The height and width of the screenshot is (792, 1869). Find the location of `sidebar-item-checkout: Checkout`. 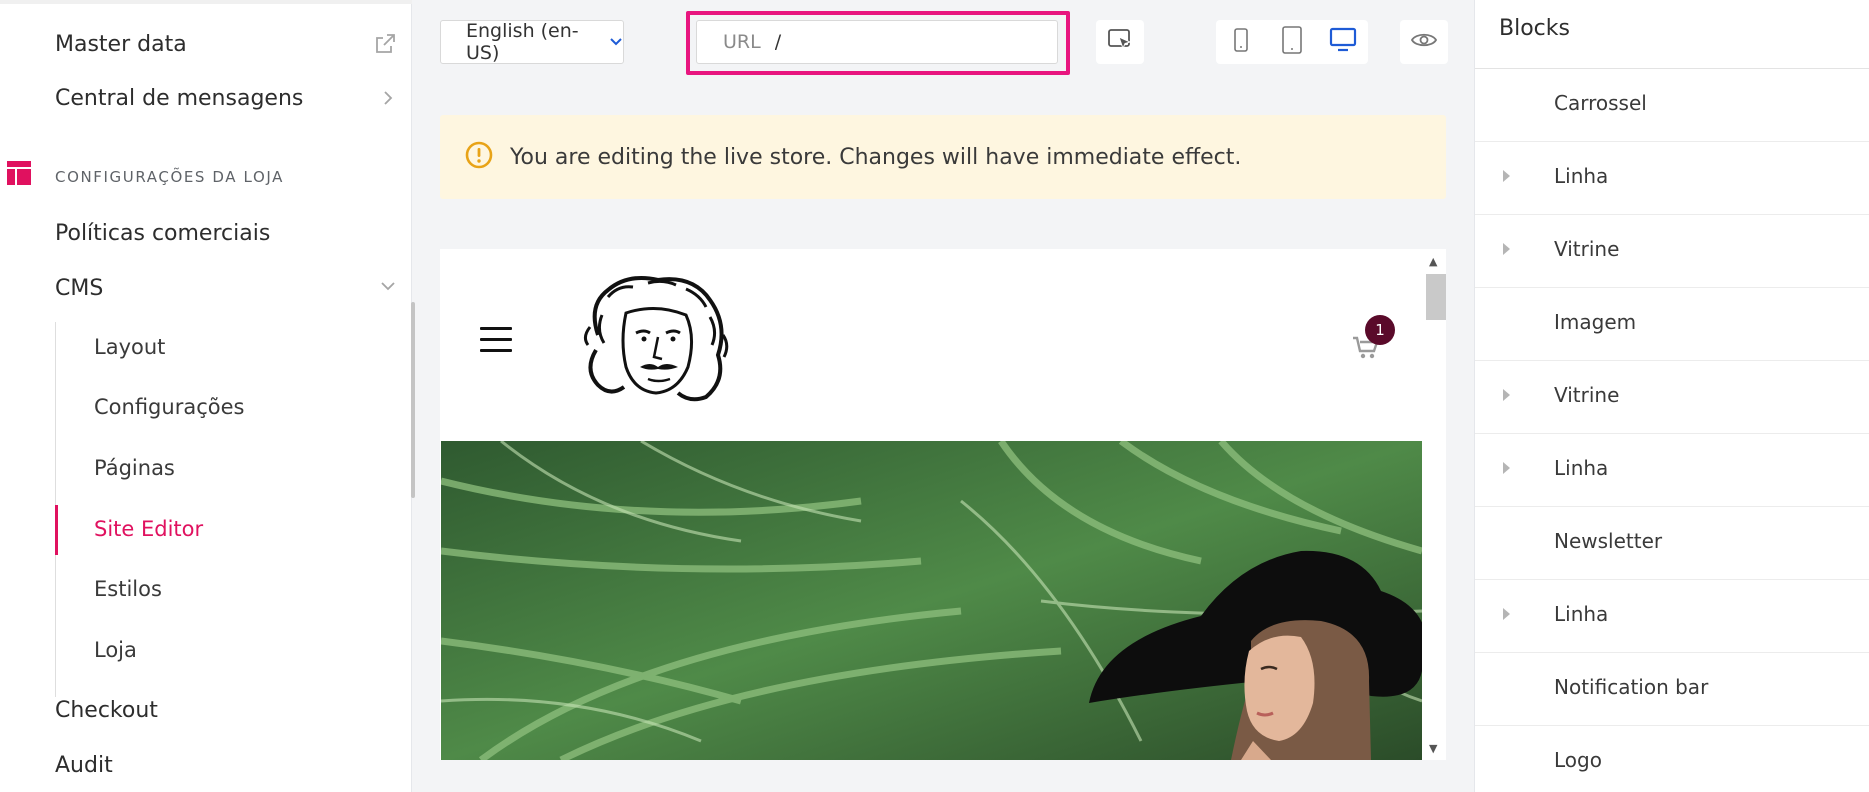

sidebar-item-checkout: Checkout is located at coordinates (106, 710).